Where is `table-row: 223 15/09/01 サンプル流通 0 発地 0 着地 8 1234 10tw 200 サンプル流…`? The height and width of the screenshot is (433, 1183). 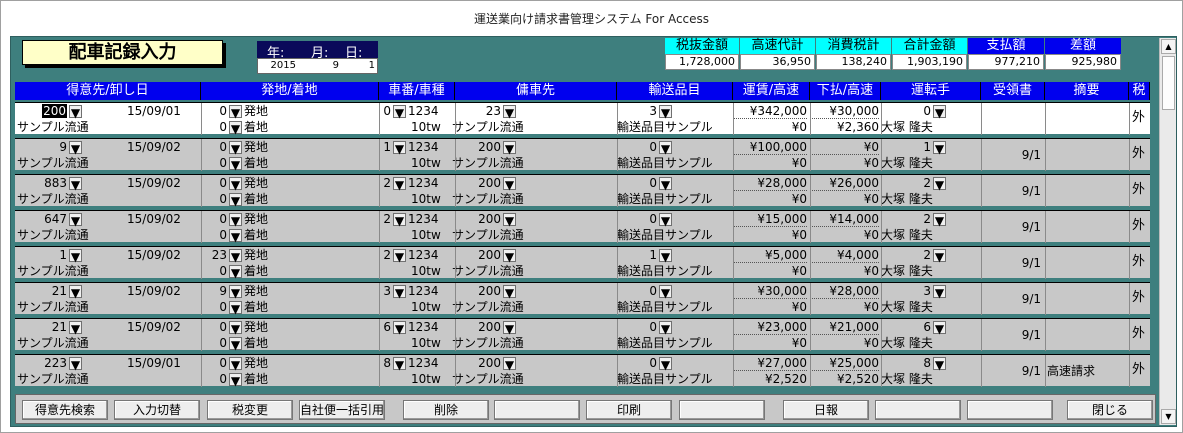 table-row: 223 15/09/01 サンプル流通 0 発地 0 着地 8 1234 10tw 200 サンプル流… is located at coordinates (582, 370).